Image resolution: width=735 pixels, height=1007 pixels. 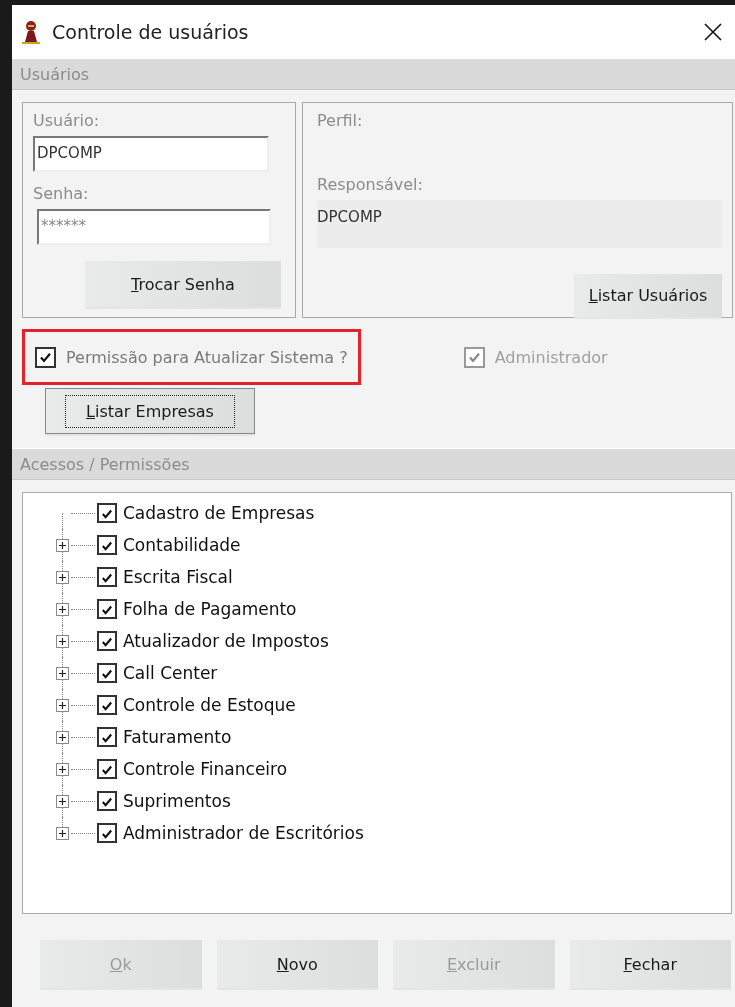 I want to click on field-label: Perfil:, so click(x=340, y=120).